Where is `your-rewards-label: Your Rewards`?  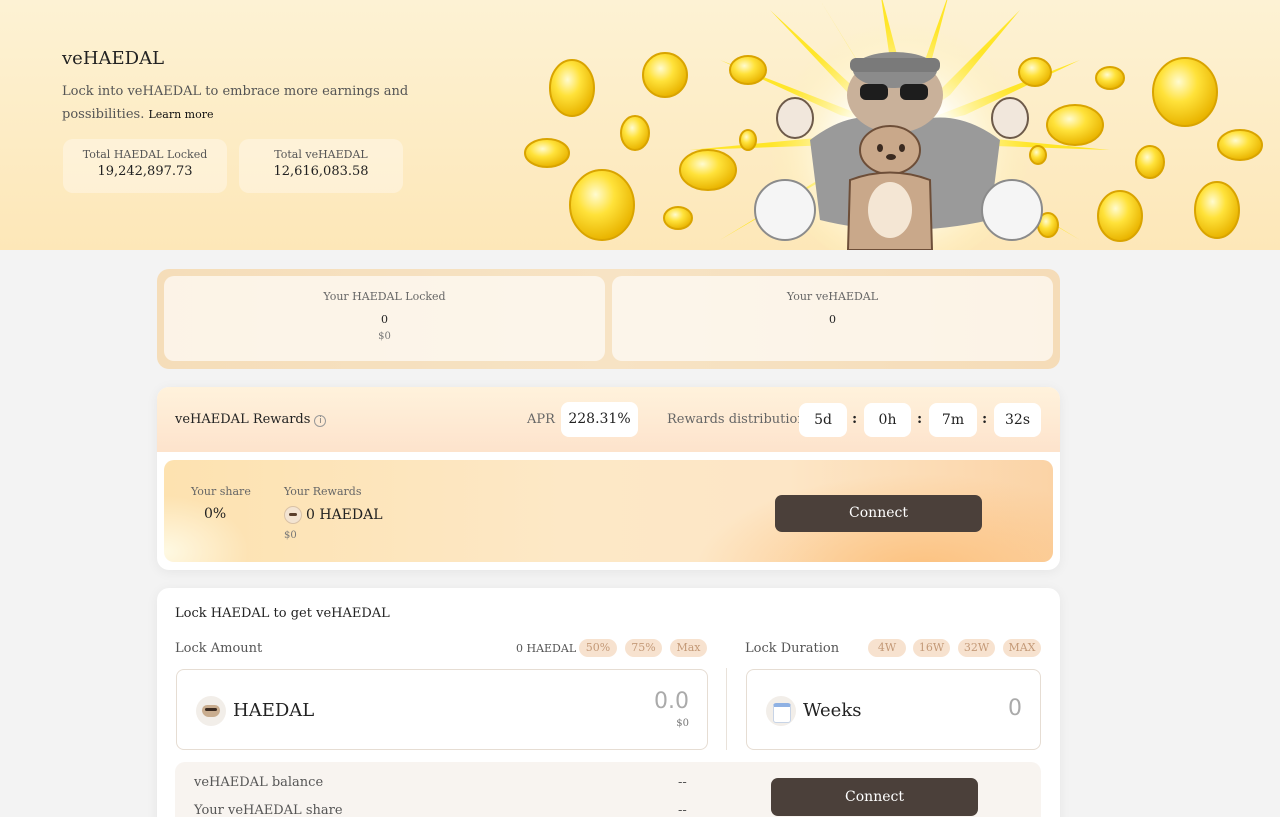 your-rewards-label: Your Rewards is located at coordinates (323, 491).